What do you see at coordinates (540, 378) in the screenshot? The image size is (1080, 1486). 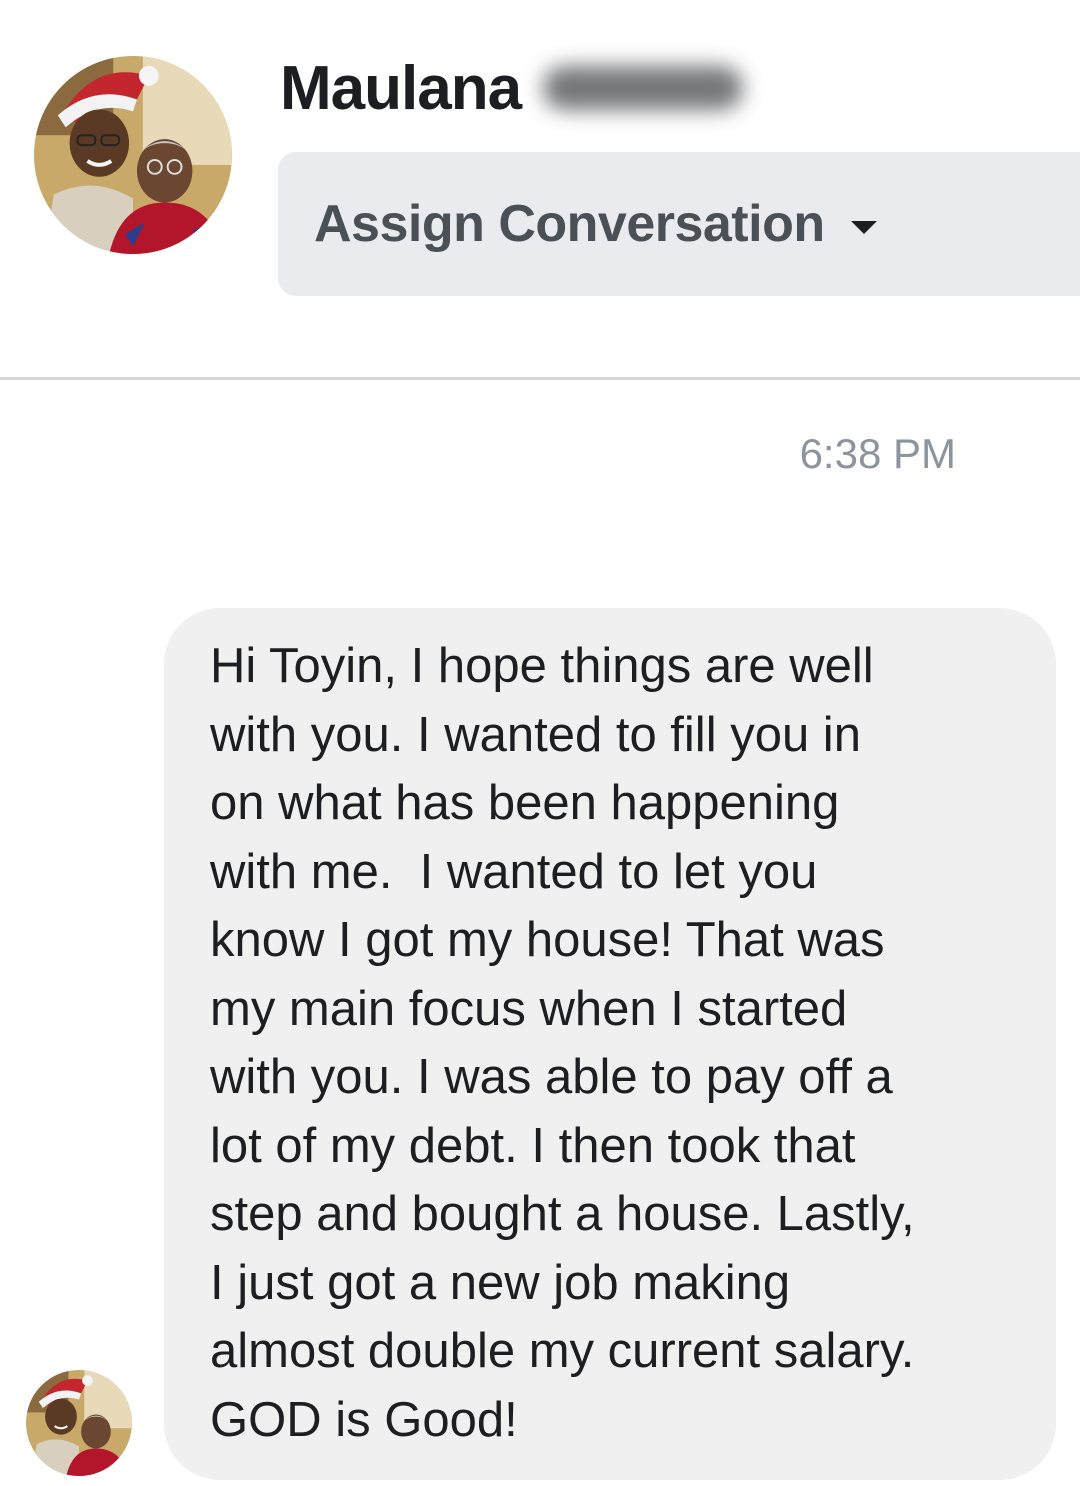 I see `header-divider` at bounding box center [540, 378].